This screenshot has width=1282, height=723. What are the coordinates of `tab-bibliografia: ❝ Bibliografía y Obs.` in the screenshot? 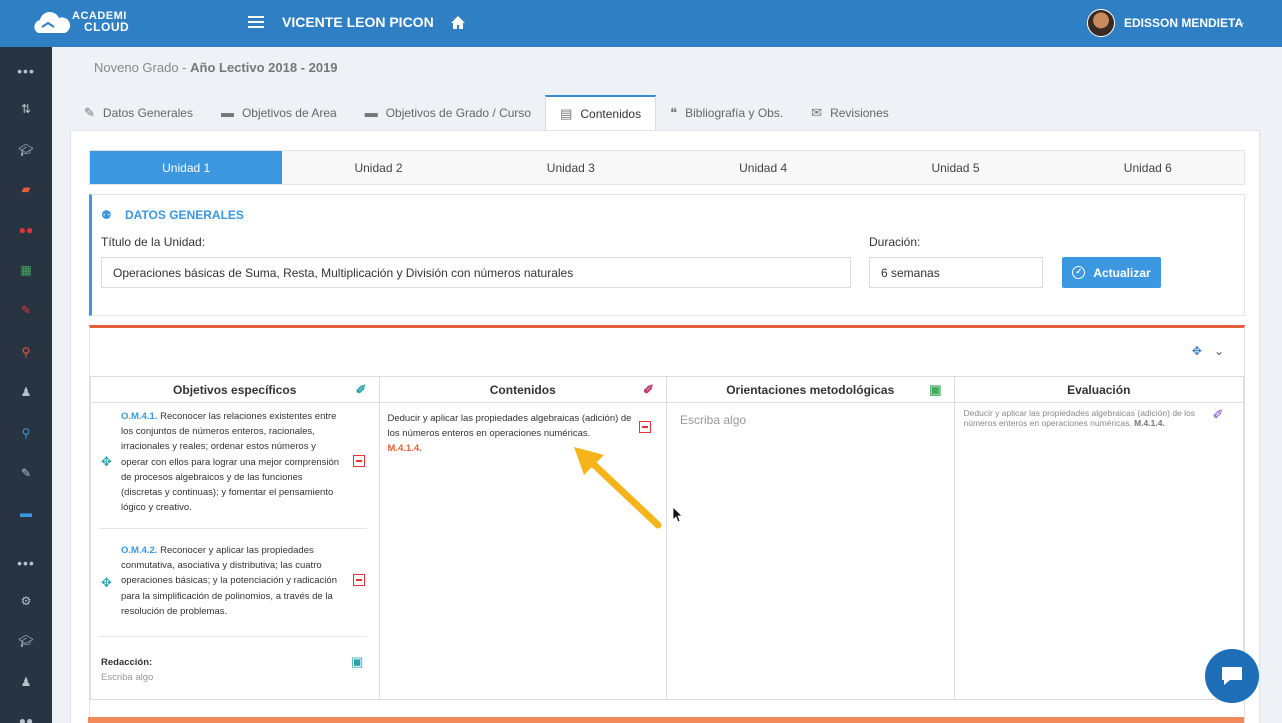 It's located at (726, 112).